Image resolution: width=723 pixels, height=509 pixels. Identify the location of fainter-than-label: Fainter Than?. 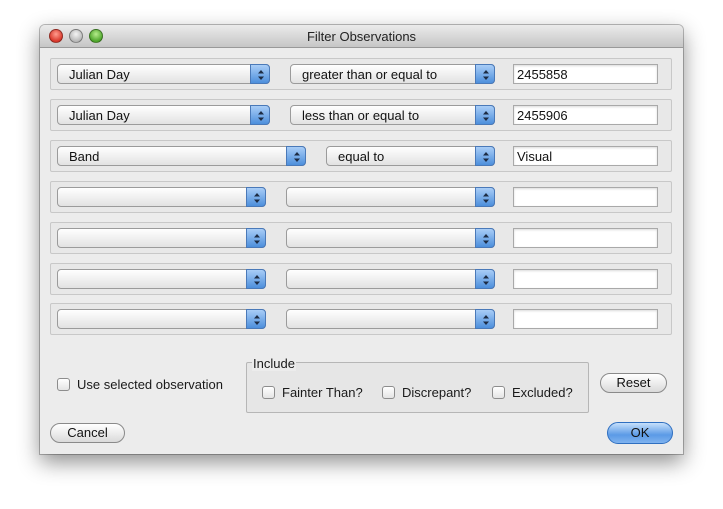
(322, 392).